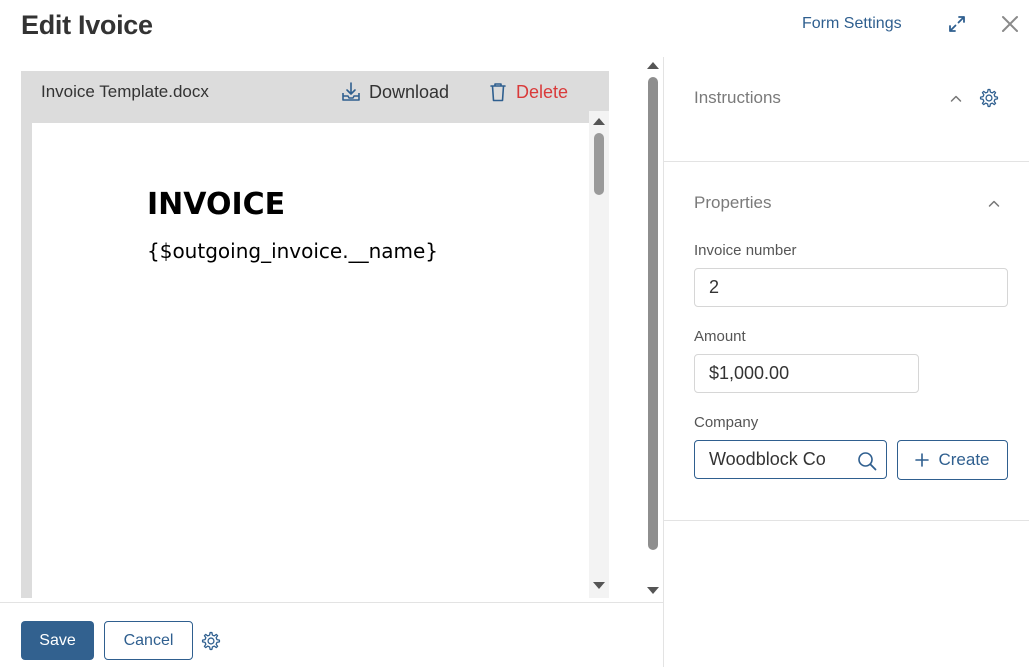 This screenshot has height=667, width=1029. I want to click on properties-title: Properties, so click(733, 202).